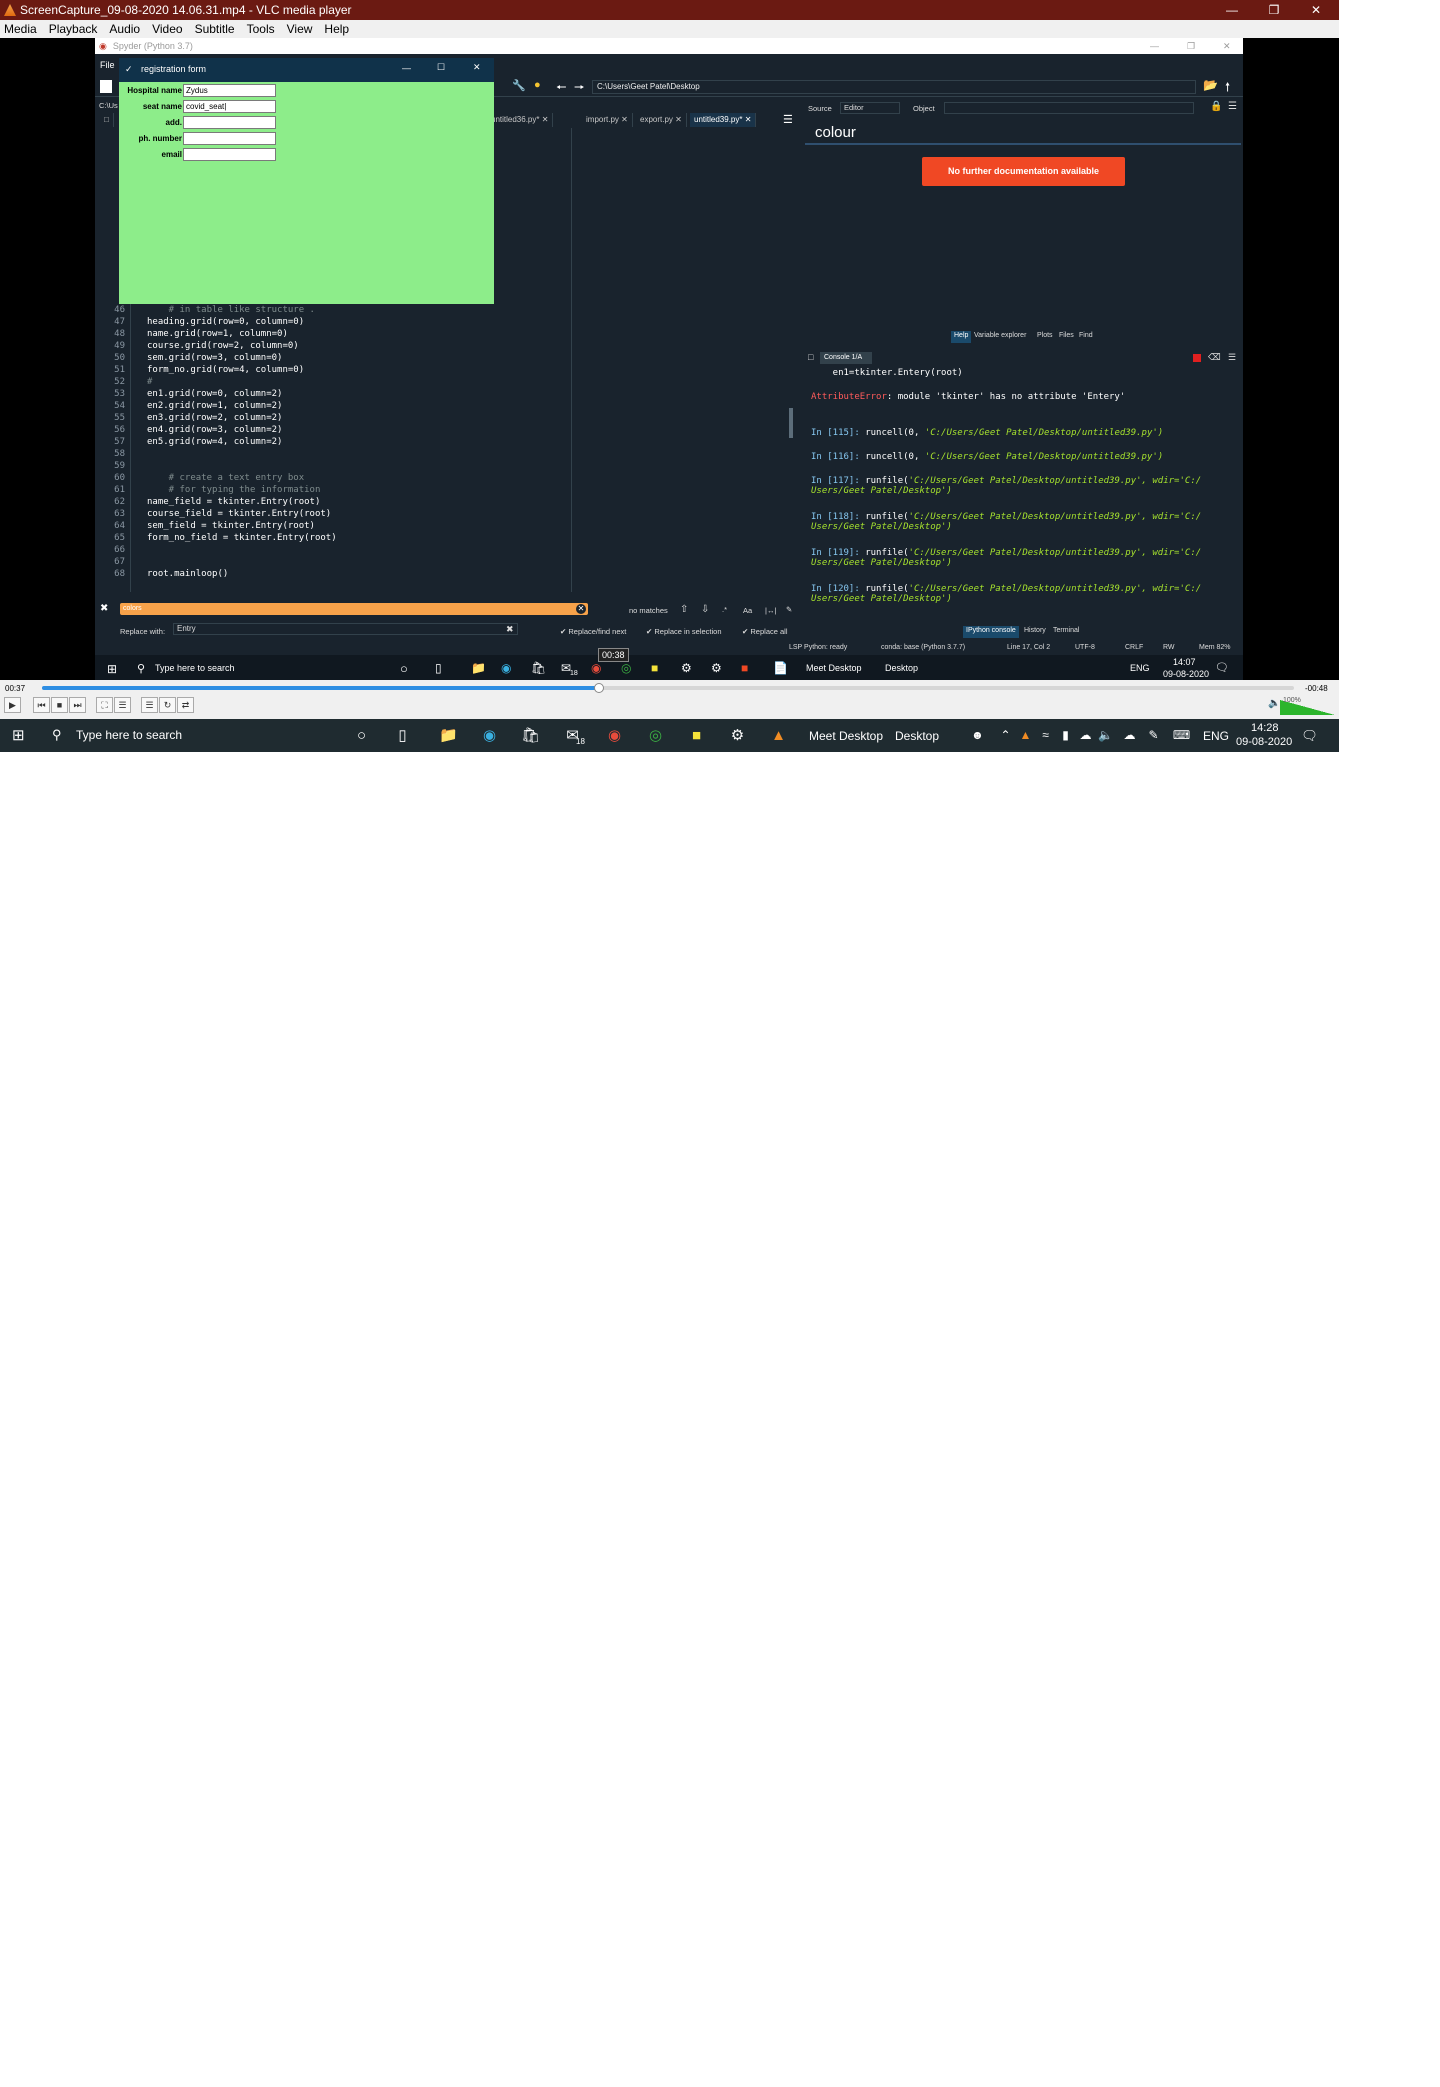 The image size is (1440, 2087). What do you see at coordinates (780, 668) in the screenshot?
I see `document-icon: 📄` at bounding box center [780, 668].